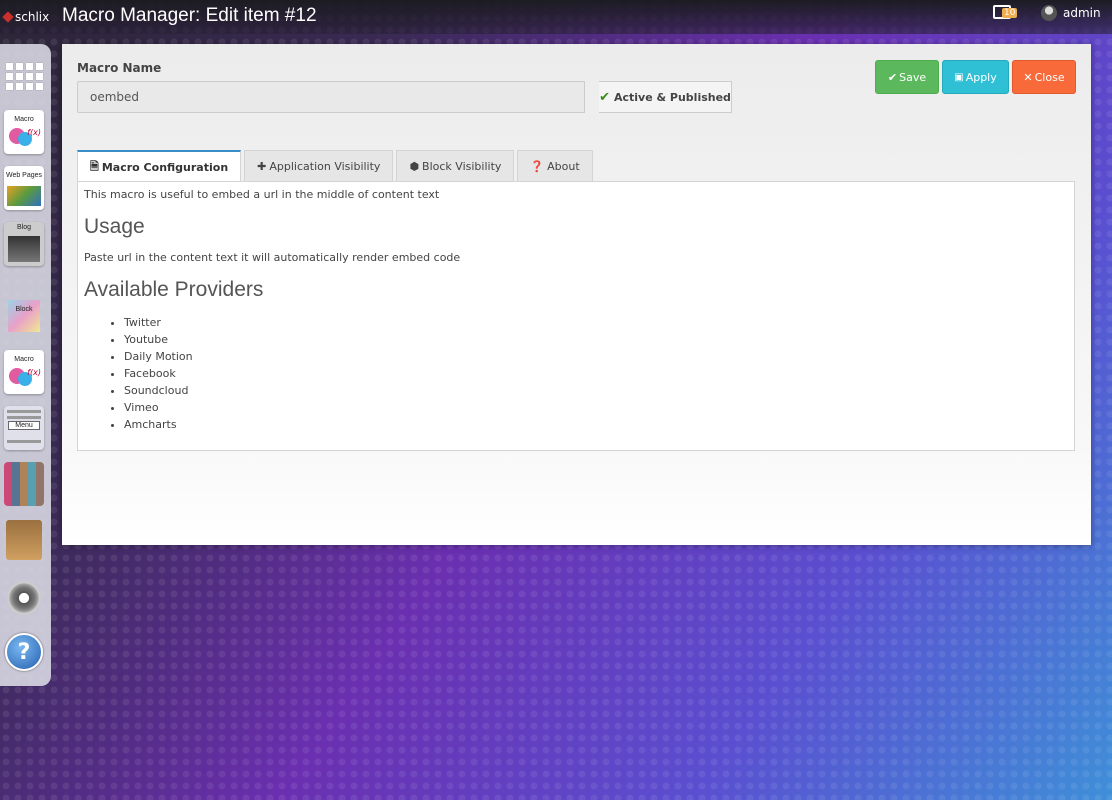 This screenshot has width=1112, height=800. Describe the element at coordinates (114, 226) in the screenshot. I see `usage-heading: Usage` at that location.